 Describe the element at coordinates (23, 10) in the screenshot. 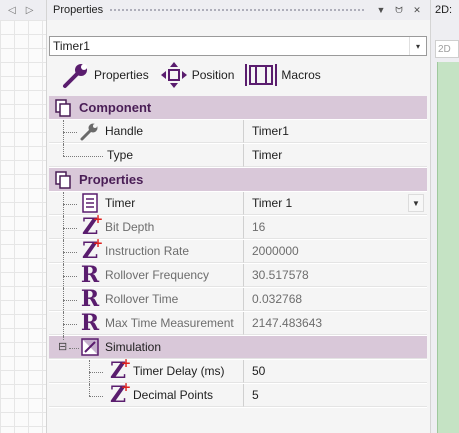

I see `left-tabbar: ◁ ▷` at that location.